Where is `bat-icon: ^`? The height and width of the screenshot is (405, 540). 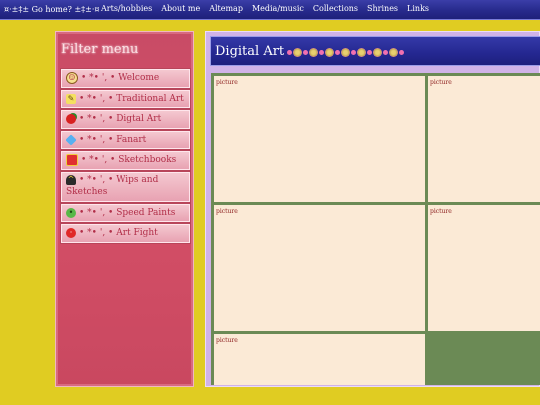
bat-icon: ^ is located at coordinates (71, 180).